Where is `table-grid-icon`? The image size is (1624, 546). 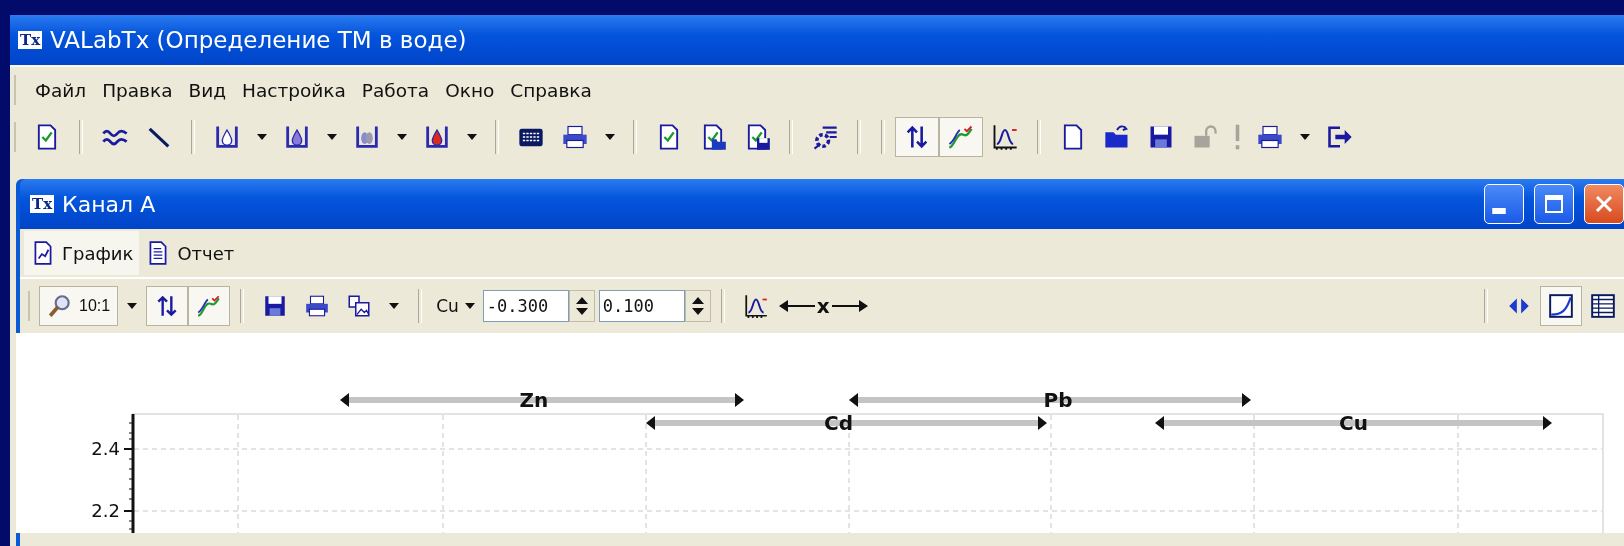
table-grid-icon is located at coordinates (1603, 306).